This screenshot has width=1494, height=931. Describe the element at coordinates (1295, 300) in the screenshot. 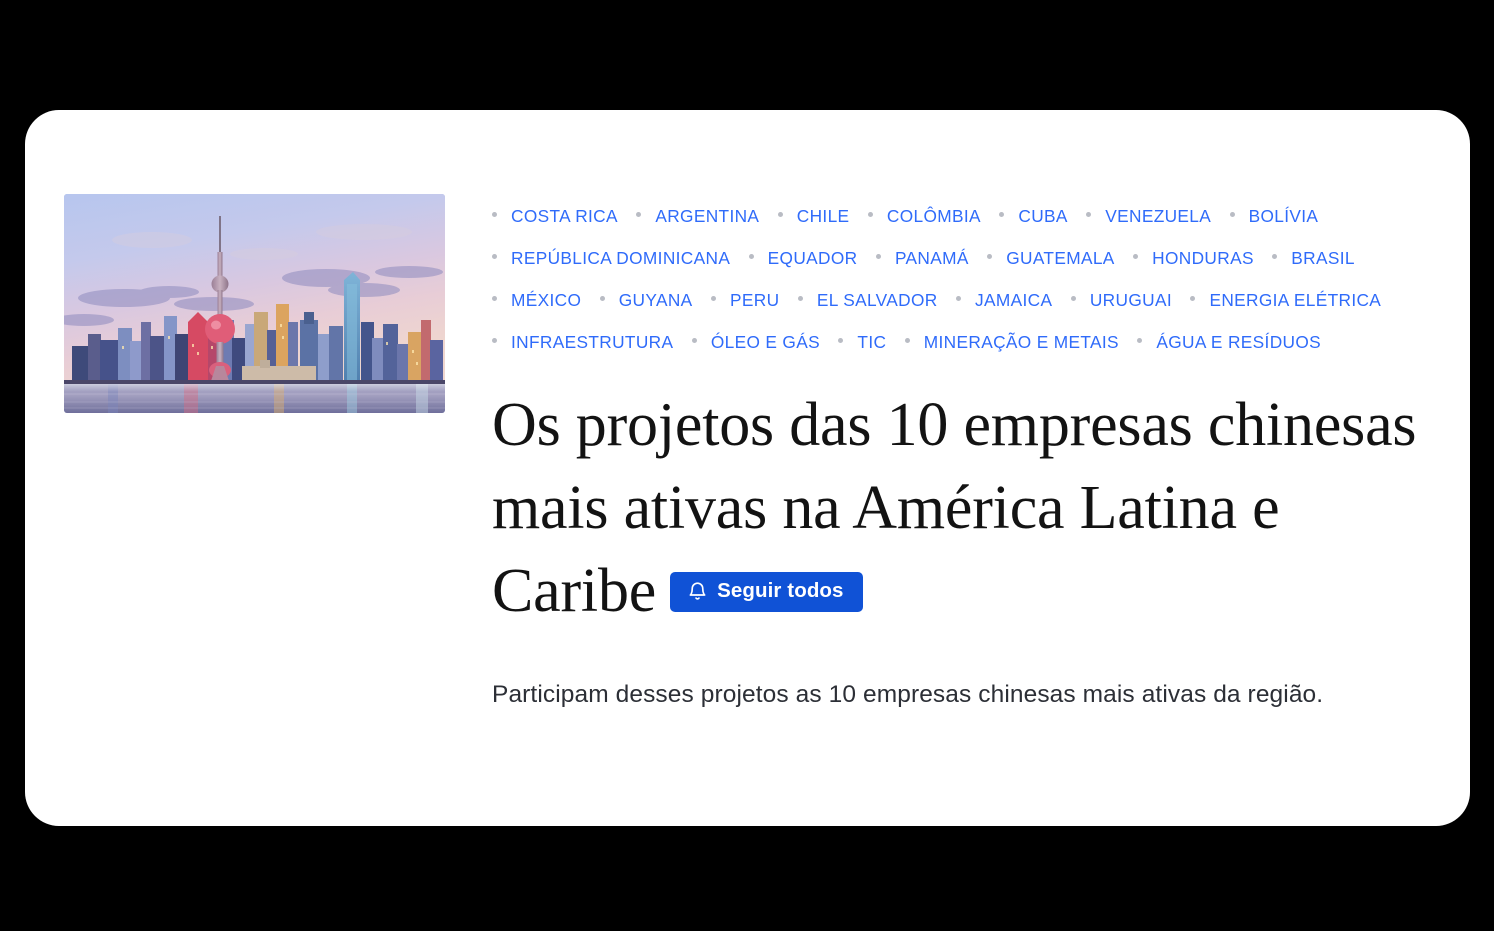

I see `tag-link-energia-eletrica: ENERGIA ELÉTRICA` at that location.